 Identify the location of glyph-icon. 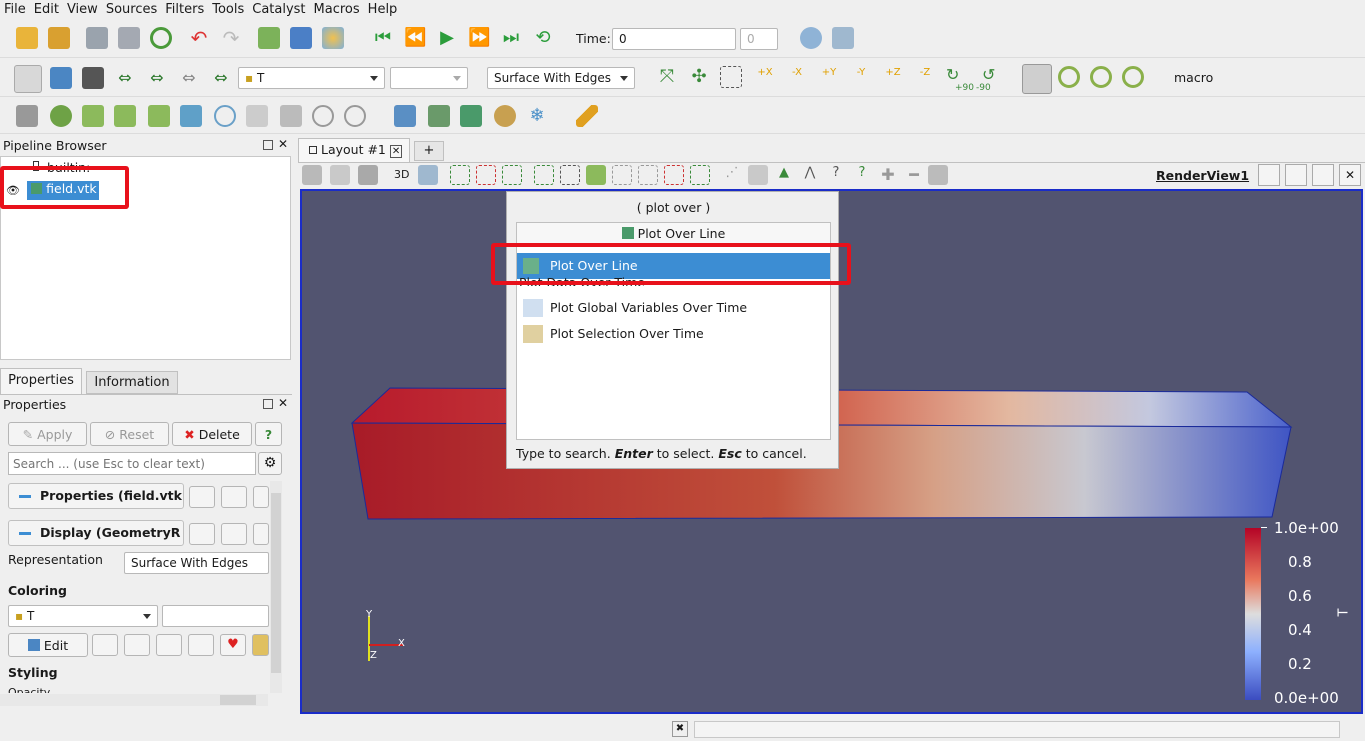
(225, 116).